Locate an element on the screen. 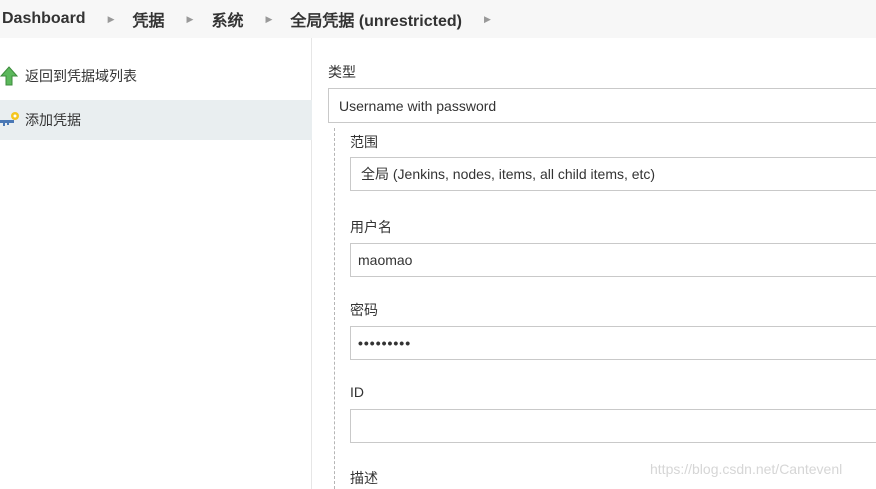  breadcrumb-global-credentials: 全局凭据 (unrestricted) is located at coordinates (376, 19).